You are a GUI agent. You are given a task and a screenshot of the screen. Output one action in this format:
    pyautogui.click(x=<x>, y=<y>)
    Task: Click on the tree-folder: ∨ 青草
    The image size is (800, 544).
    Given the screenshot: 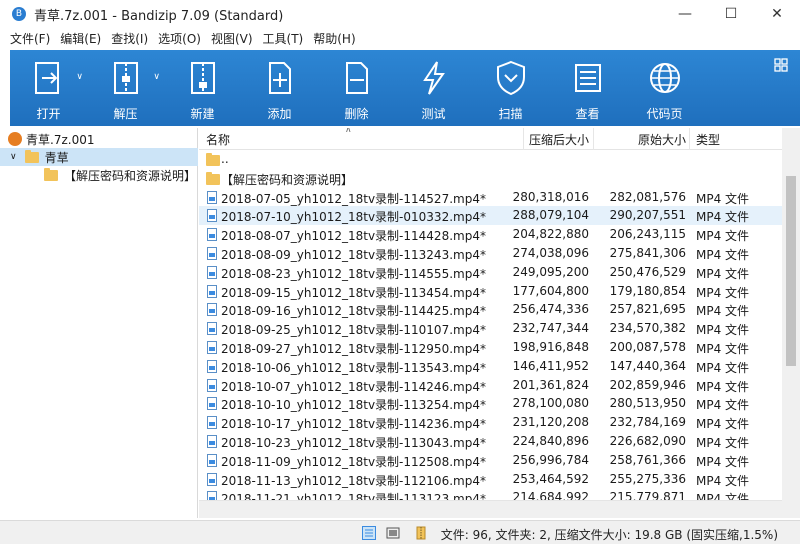 What is the action you would take?
    pyautogui.click(x=99, y=157)
    